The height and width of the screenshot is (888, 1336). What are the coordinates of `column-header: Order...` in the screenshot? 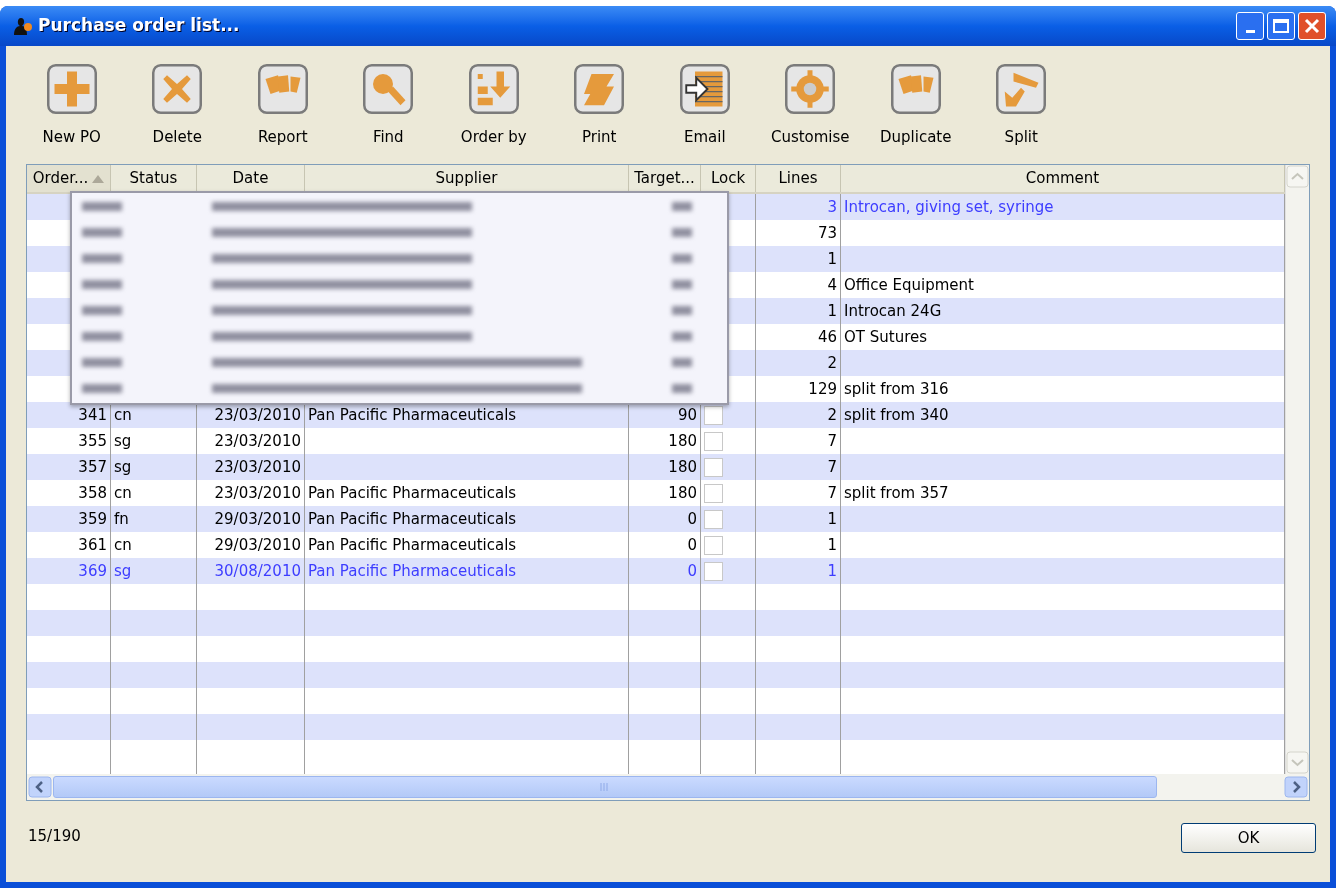 It's located at (69, 178).